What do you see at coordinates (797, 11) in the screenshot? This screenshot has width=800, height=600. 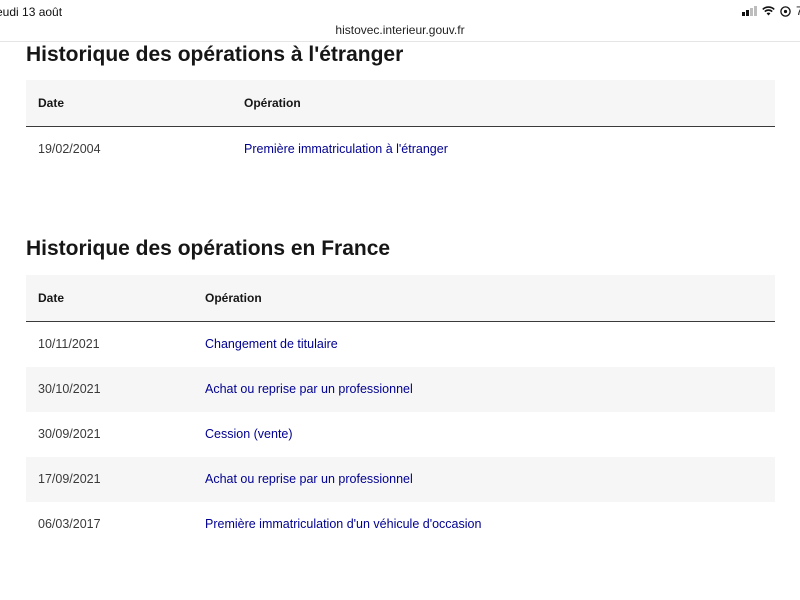 I see `battery-percent: 7:` at bounding box center [797, 11].